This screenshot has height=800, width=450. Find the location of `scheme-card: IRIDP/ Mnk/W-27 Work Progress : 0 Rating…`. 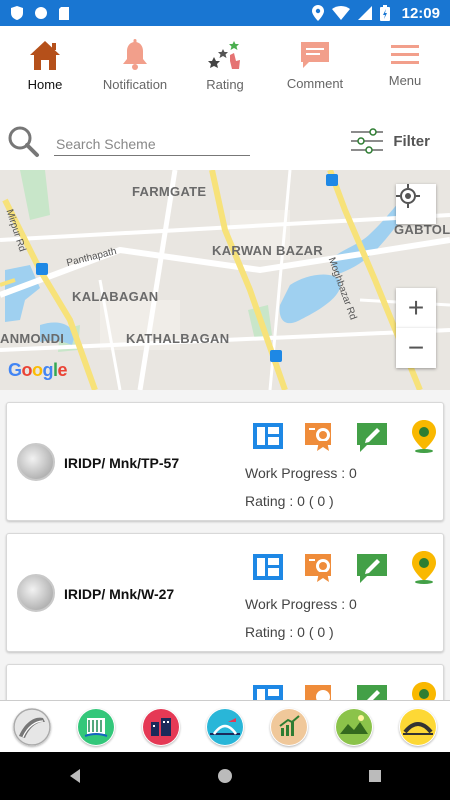

scheme-card: IRIDP/ Mnk/W-27 Work Progress : 0 Rating… is located at coordinates (225, 592).